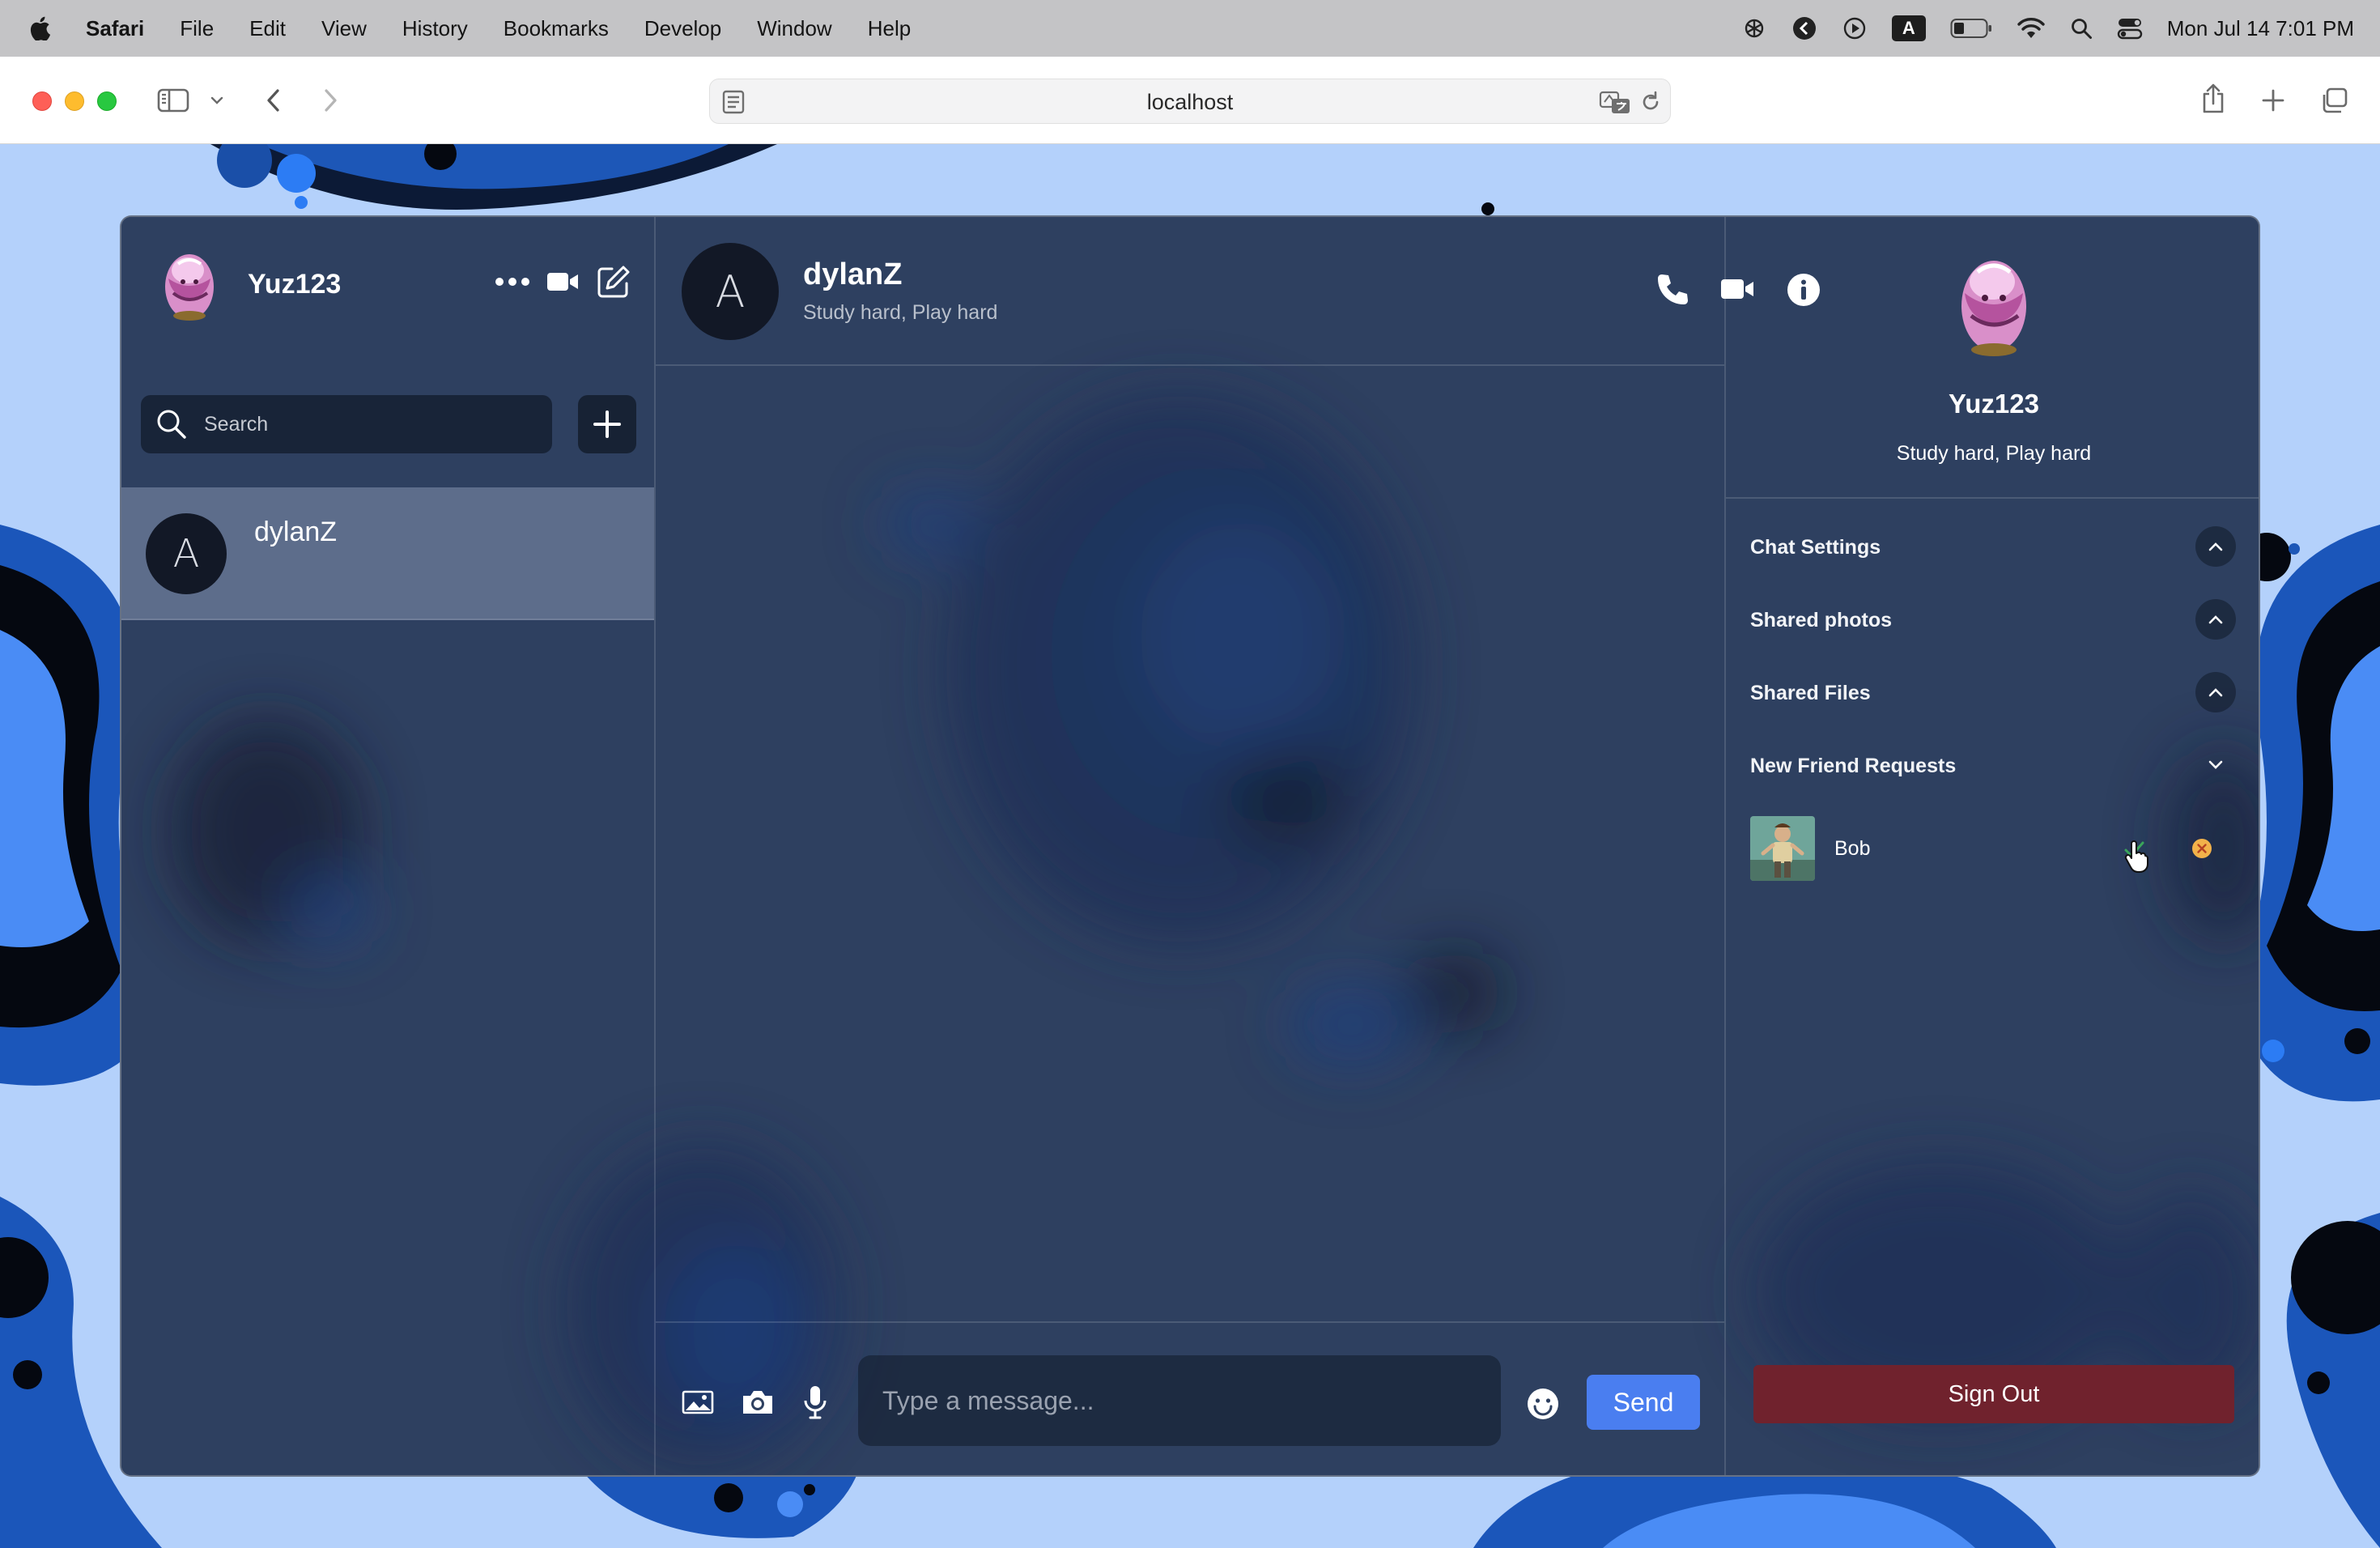  I want to click on menu-history: History, so click(435, 29).